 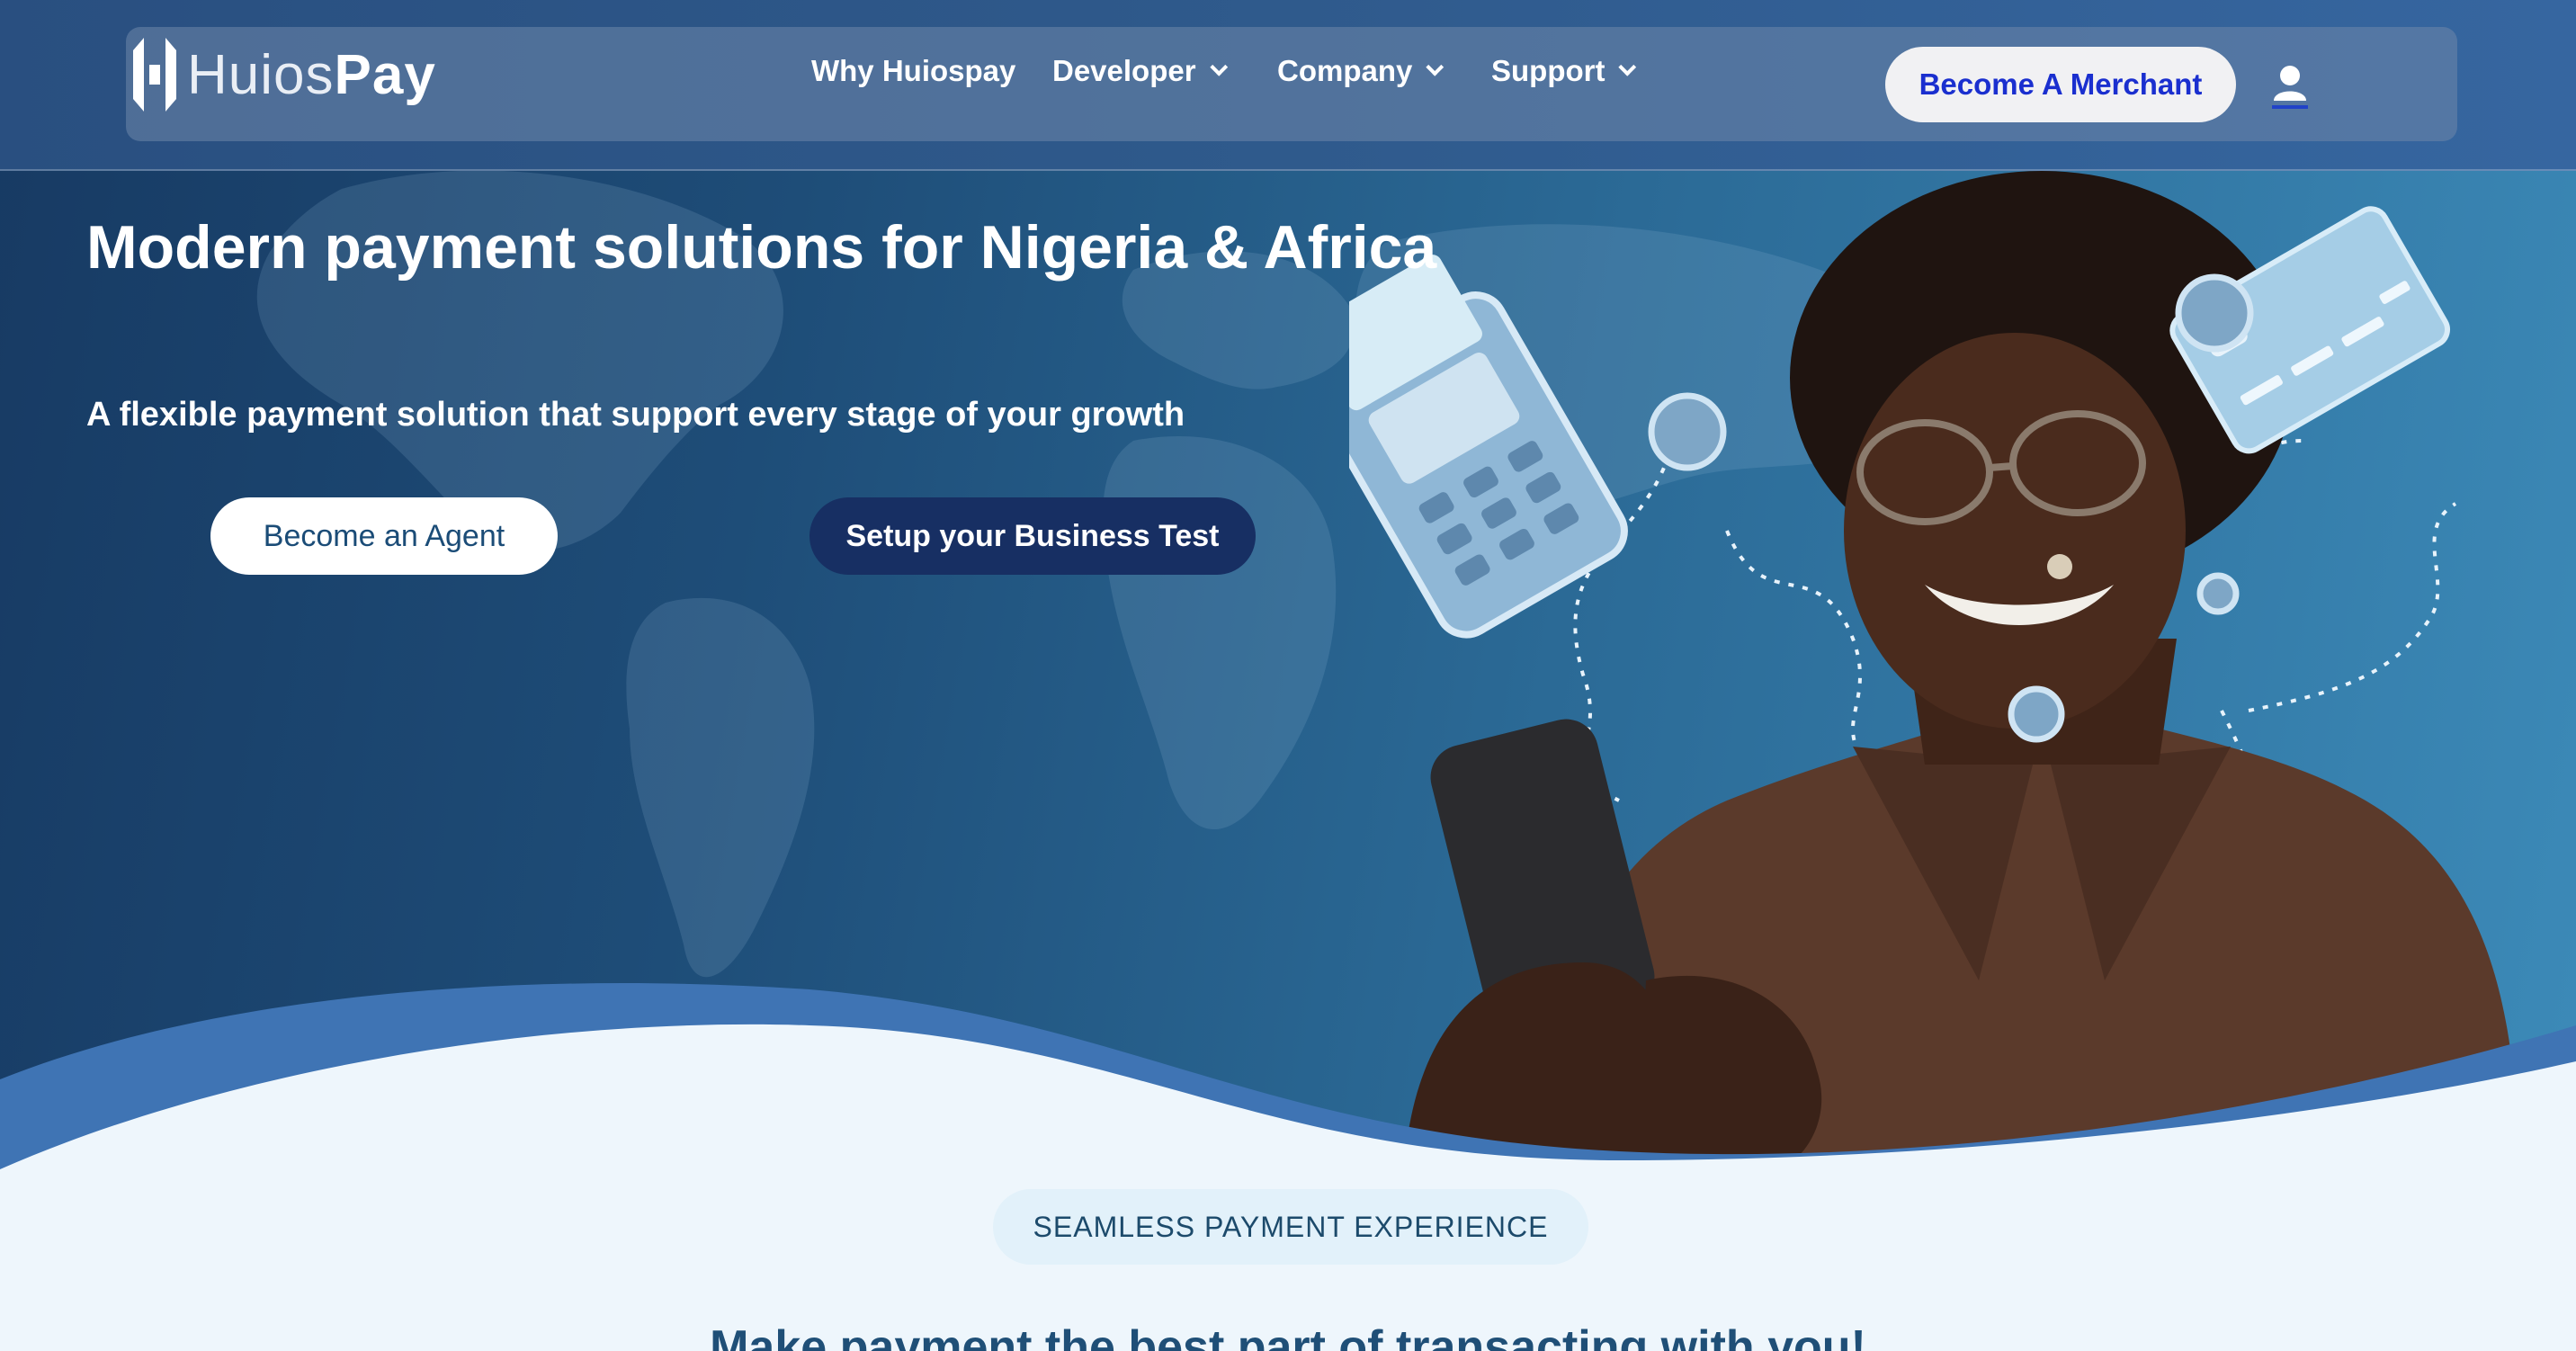 I want to click on logo-mark-icon, so click(x=154, y=75).